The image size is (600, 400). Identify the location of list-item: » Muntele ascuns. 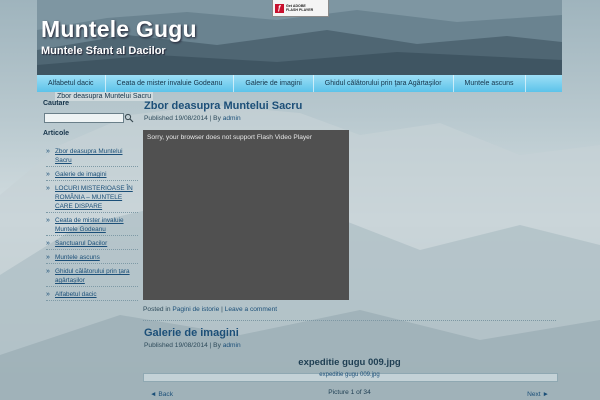
(92, 258).